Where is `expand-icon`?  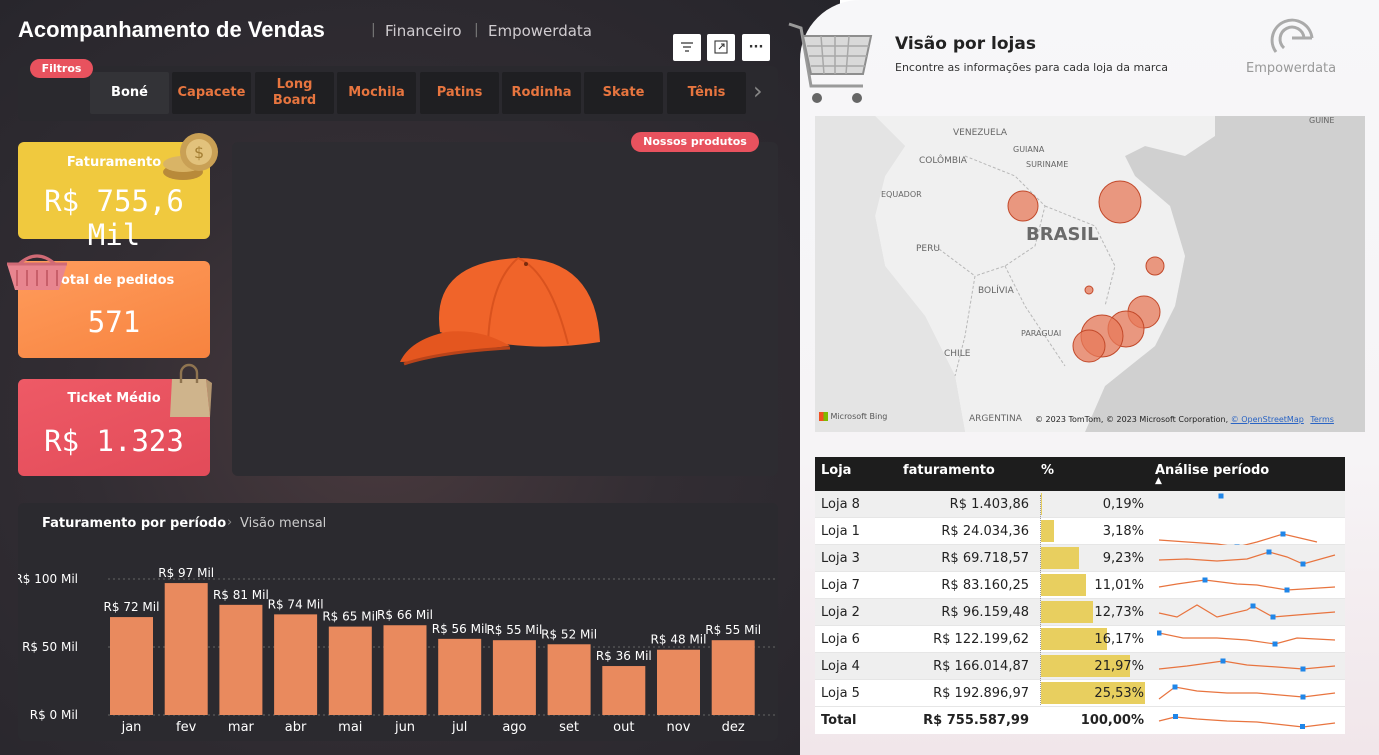
expand-icon is located at coordinates (721, 47).